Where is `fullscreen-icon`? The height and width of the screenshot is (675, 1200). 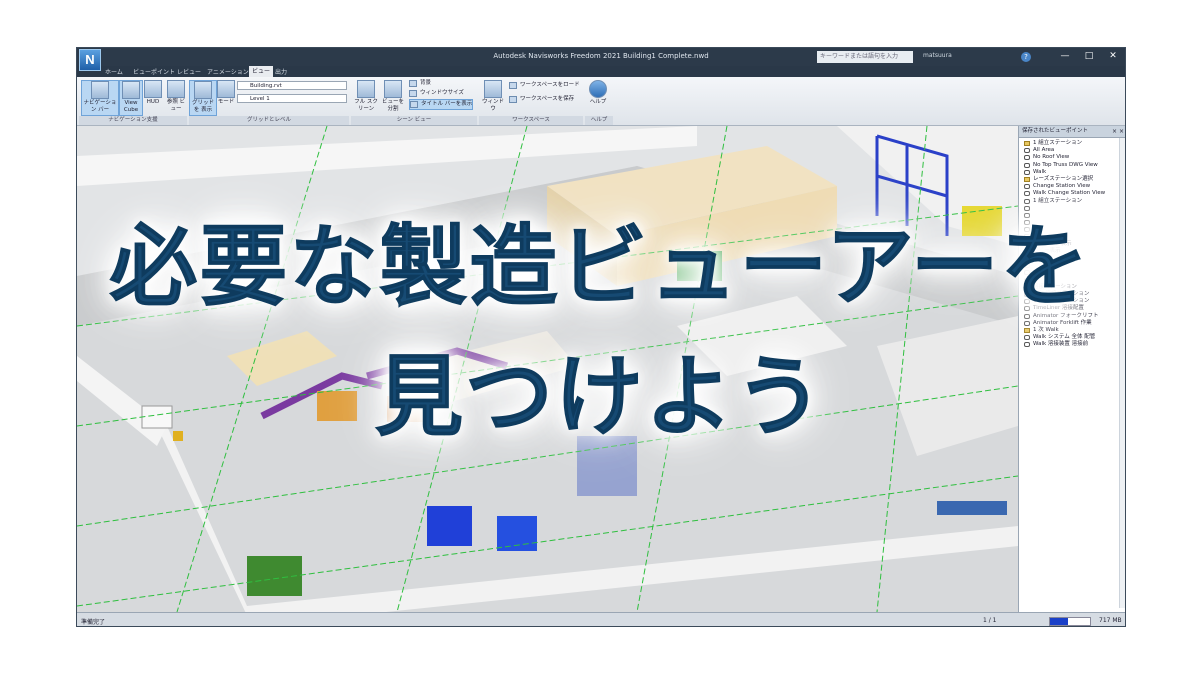
fullscreen-icon is located at coordinates (366, 89).